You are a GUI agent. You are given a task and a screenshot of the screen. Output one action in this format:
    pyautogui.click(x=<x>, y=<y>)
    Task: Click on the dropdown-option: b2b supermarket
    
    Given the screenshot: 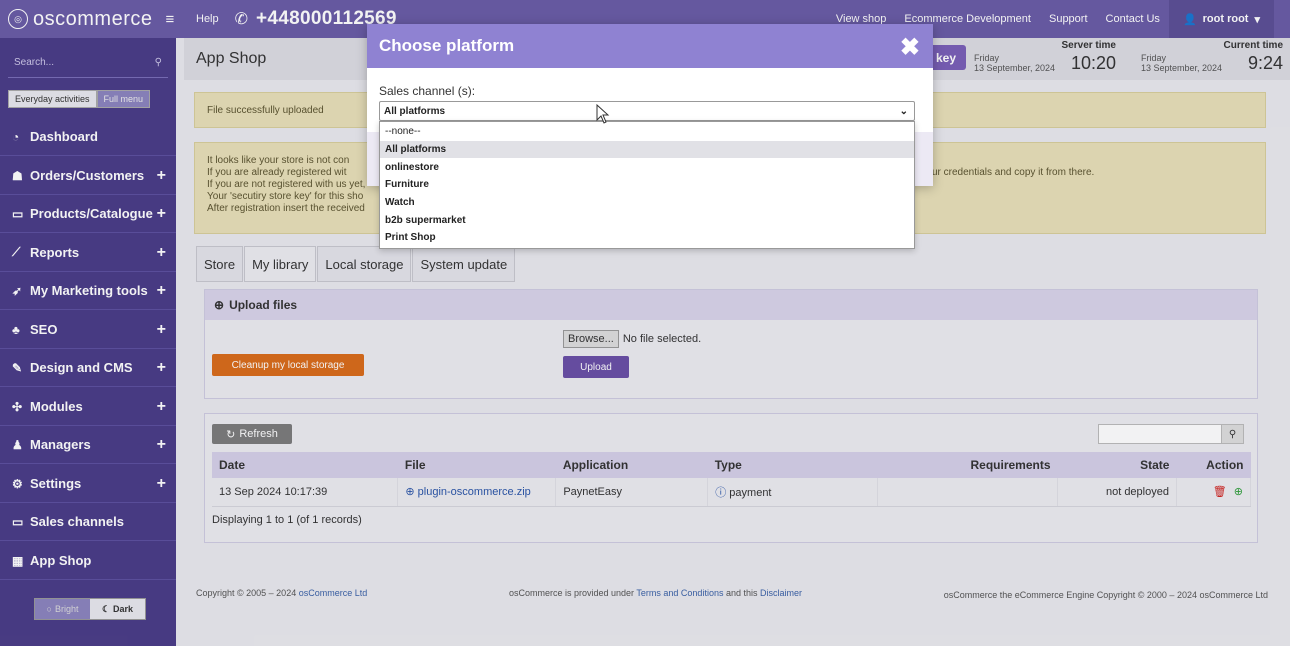 What is the action you would take?
    pyautogui.click(x=647, y=220)
    